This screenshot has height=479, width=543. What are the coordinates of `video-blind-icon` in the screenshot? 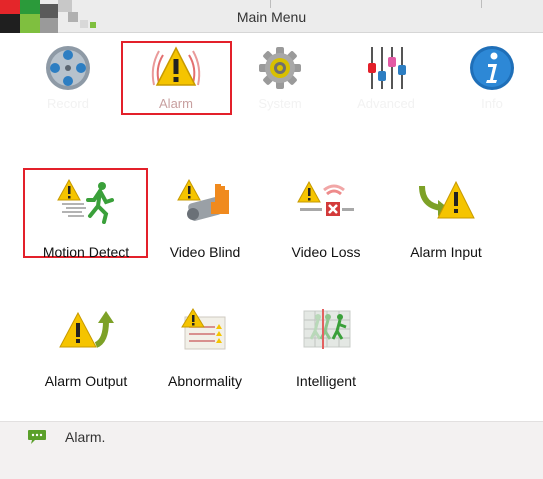 It's located at (203, 199).